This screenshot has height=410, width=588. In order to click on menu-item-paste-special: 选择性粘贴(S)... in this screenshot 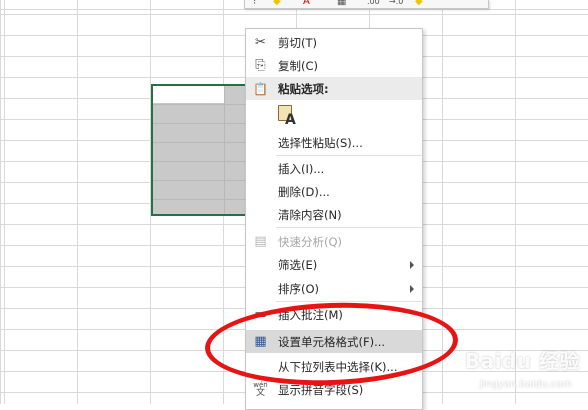, I will do `click(334, 142)`.